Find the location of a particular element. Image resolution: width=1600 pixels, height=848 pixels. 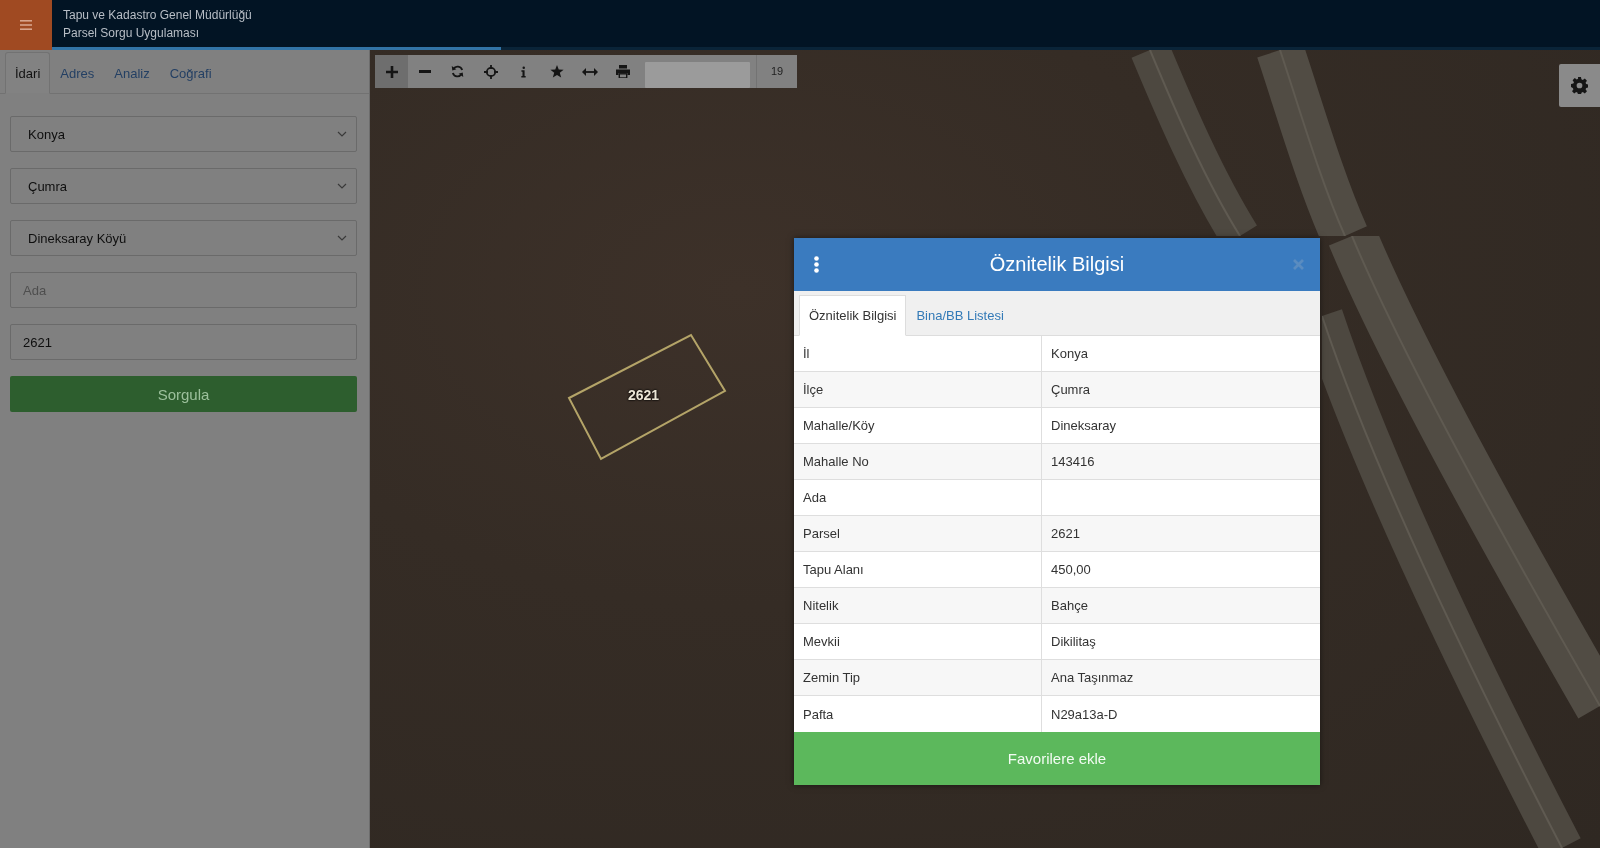

dialog-title: Öznitelik Bilgisi is located at coordinates (1057, 264).